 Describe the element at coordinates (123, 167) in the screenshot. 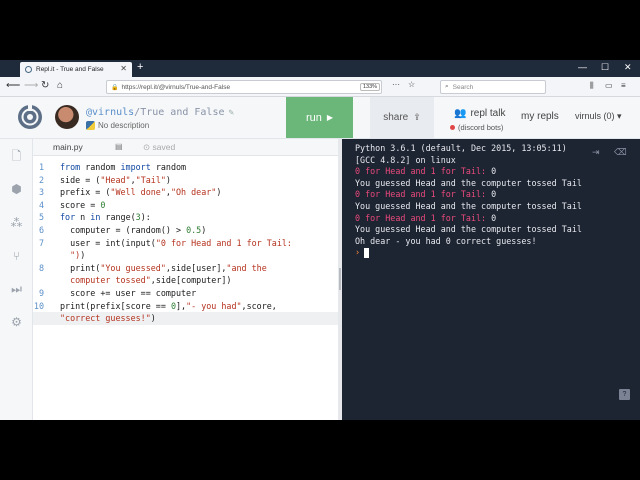

I see `code-text: from random import random` at that location.